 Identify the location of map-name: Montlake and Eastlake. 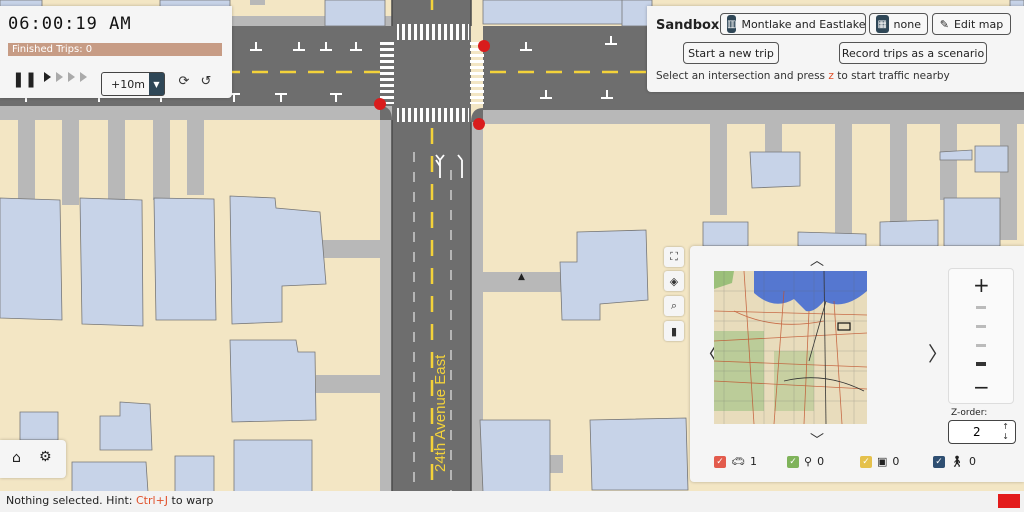
(803, 24).